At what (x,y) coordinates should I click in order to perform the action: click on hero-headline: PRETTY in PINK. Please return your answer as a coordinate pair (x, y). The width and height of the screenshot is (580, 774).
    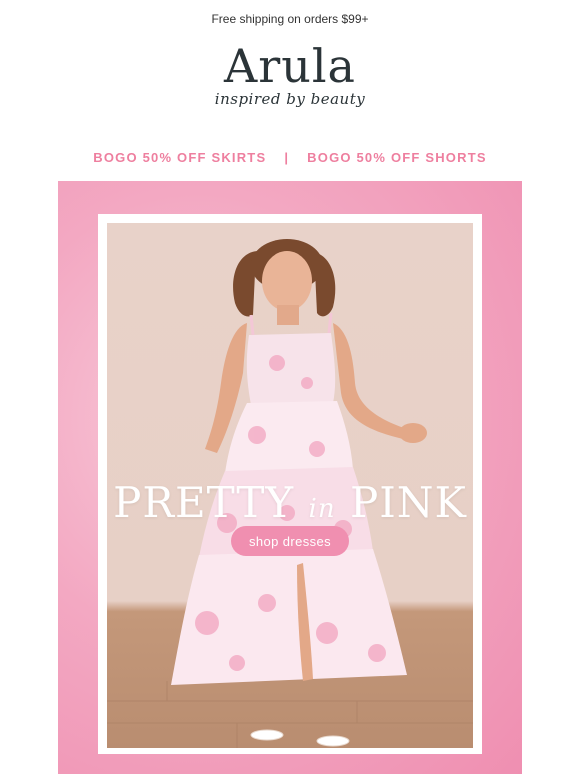
    Looking at the image, I should click on (290, 502).